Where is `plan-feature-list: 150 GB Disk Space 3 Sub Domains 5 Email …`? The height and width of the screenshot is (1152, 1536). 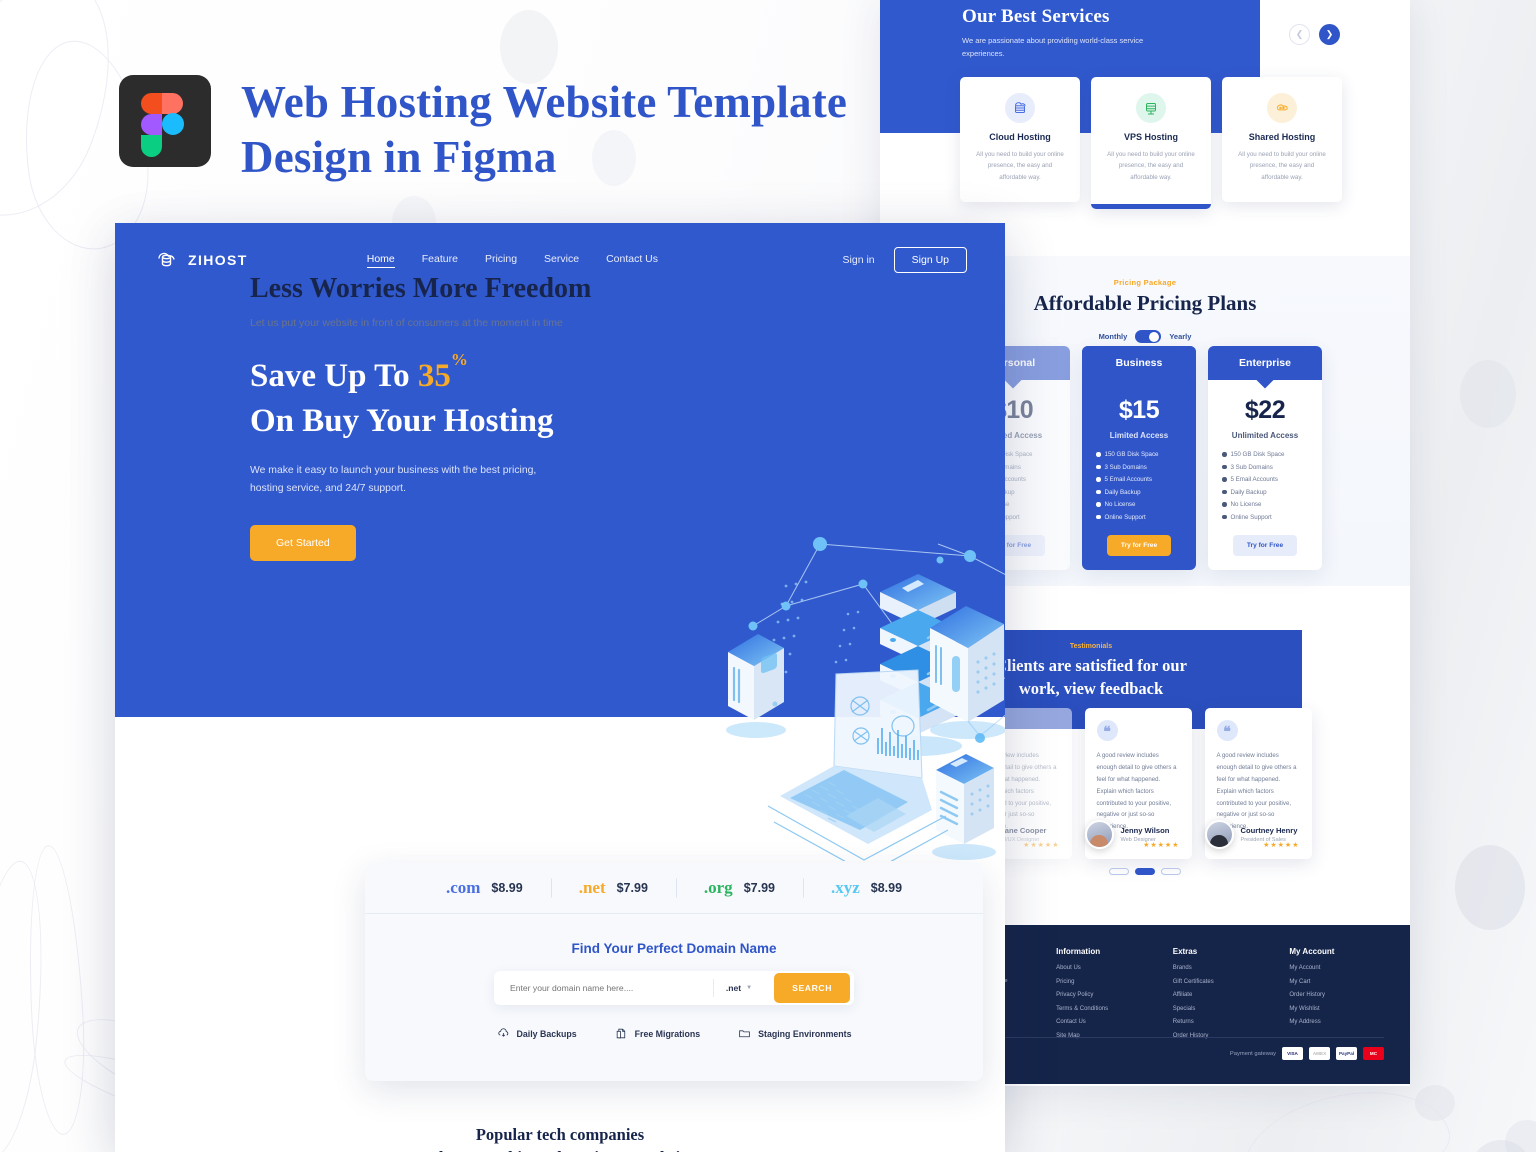 plan-feature-list: 150 GB Disk Space 3 Sub Domains 5 Email … is located at coordinates (1139, 486).